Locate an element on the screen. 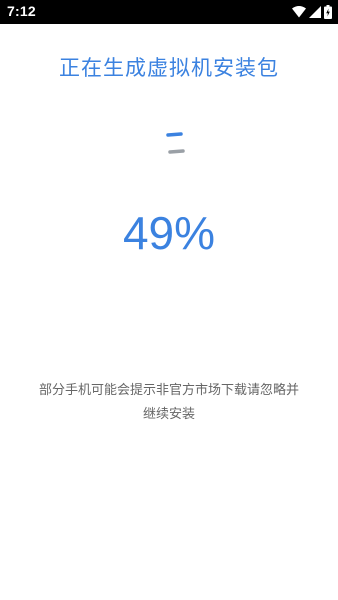  loading-spinner-icon is located at coordinates (176, 144).